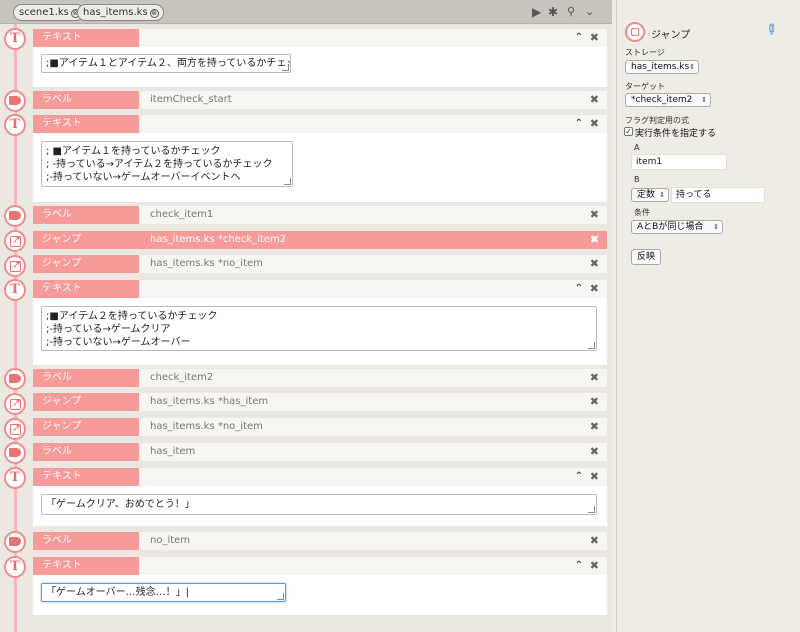 The height and width of the screenshot is (632, 800). I want to click on label-name: check_item2, so click(182, 377).